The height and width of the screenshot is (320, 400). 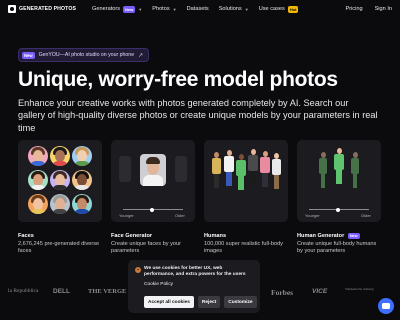 What do you see at coordinates (293, 9) in the screenshot?
I see `hot-badge: Hot` at bounding box center [293, 9].